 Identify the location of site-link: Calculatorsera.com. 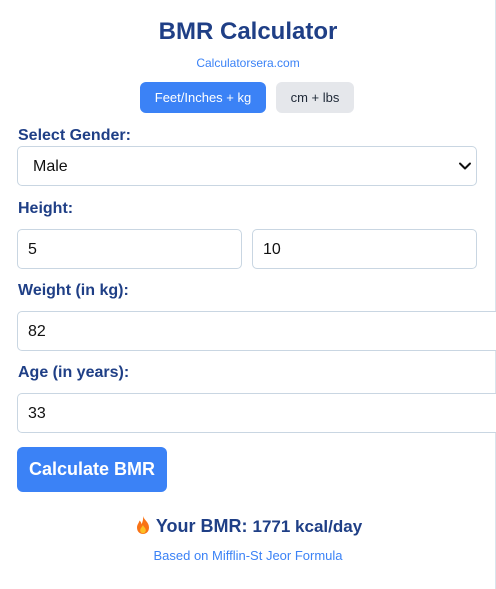
(248, 63).